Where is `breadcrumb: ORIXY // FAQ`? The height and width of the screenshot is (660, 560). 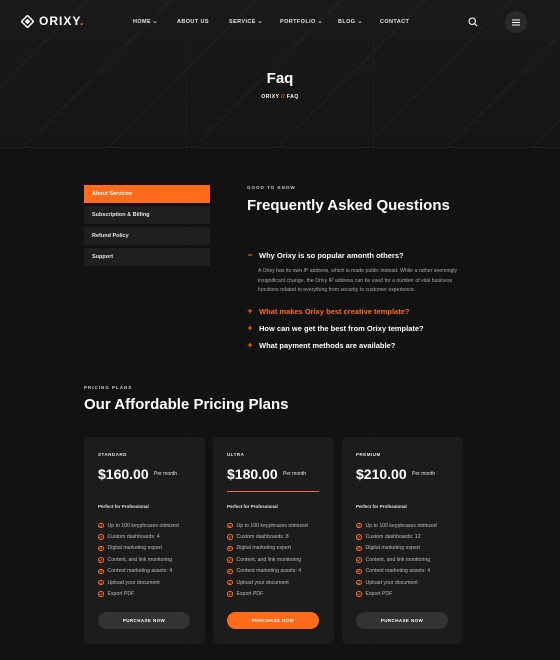 breadcrumb: ORIXY // FAQ is located at coordinates (280, 97).